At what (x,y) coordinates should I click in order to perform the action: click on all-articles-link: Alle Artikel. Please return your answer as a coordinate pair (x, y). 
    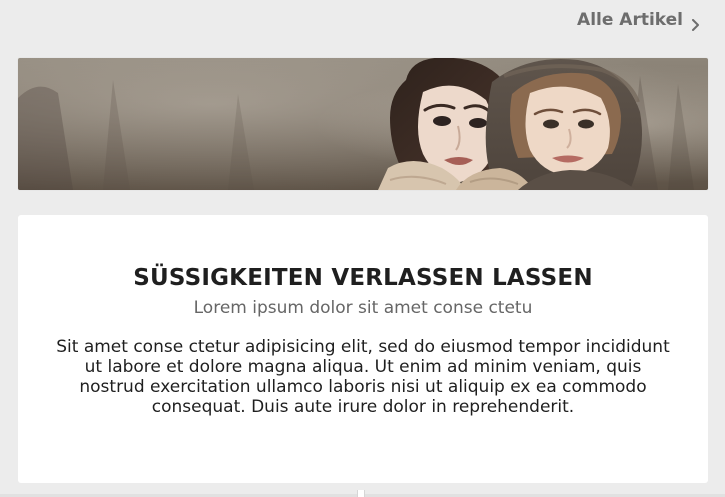
    Looking at the image, I should click on (639, 20).